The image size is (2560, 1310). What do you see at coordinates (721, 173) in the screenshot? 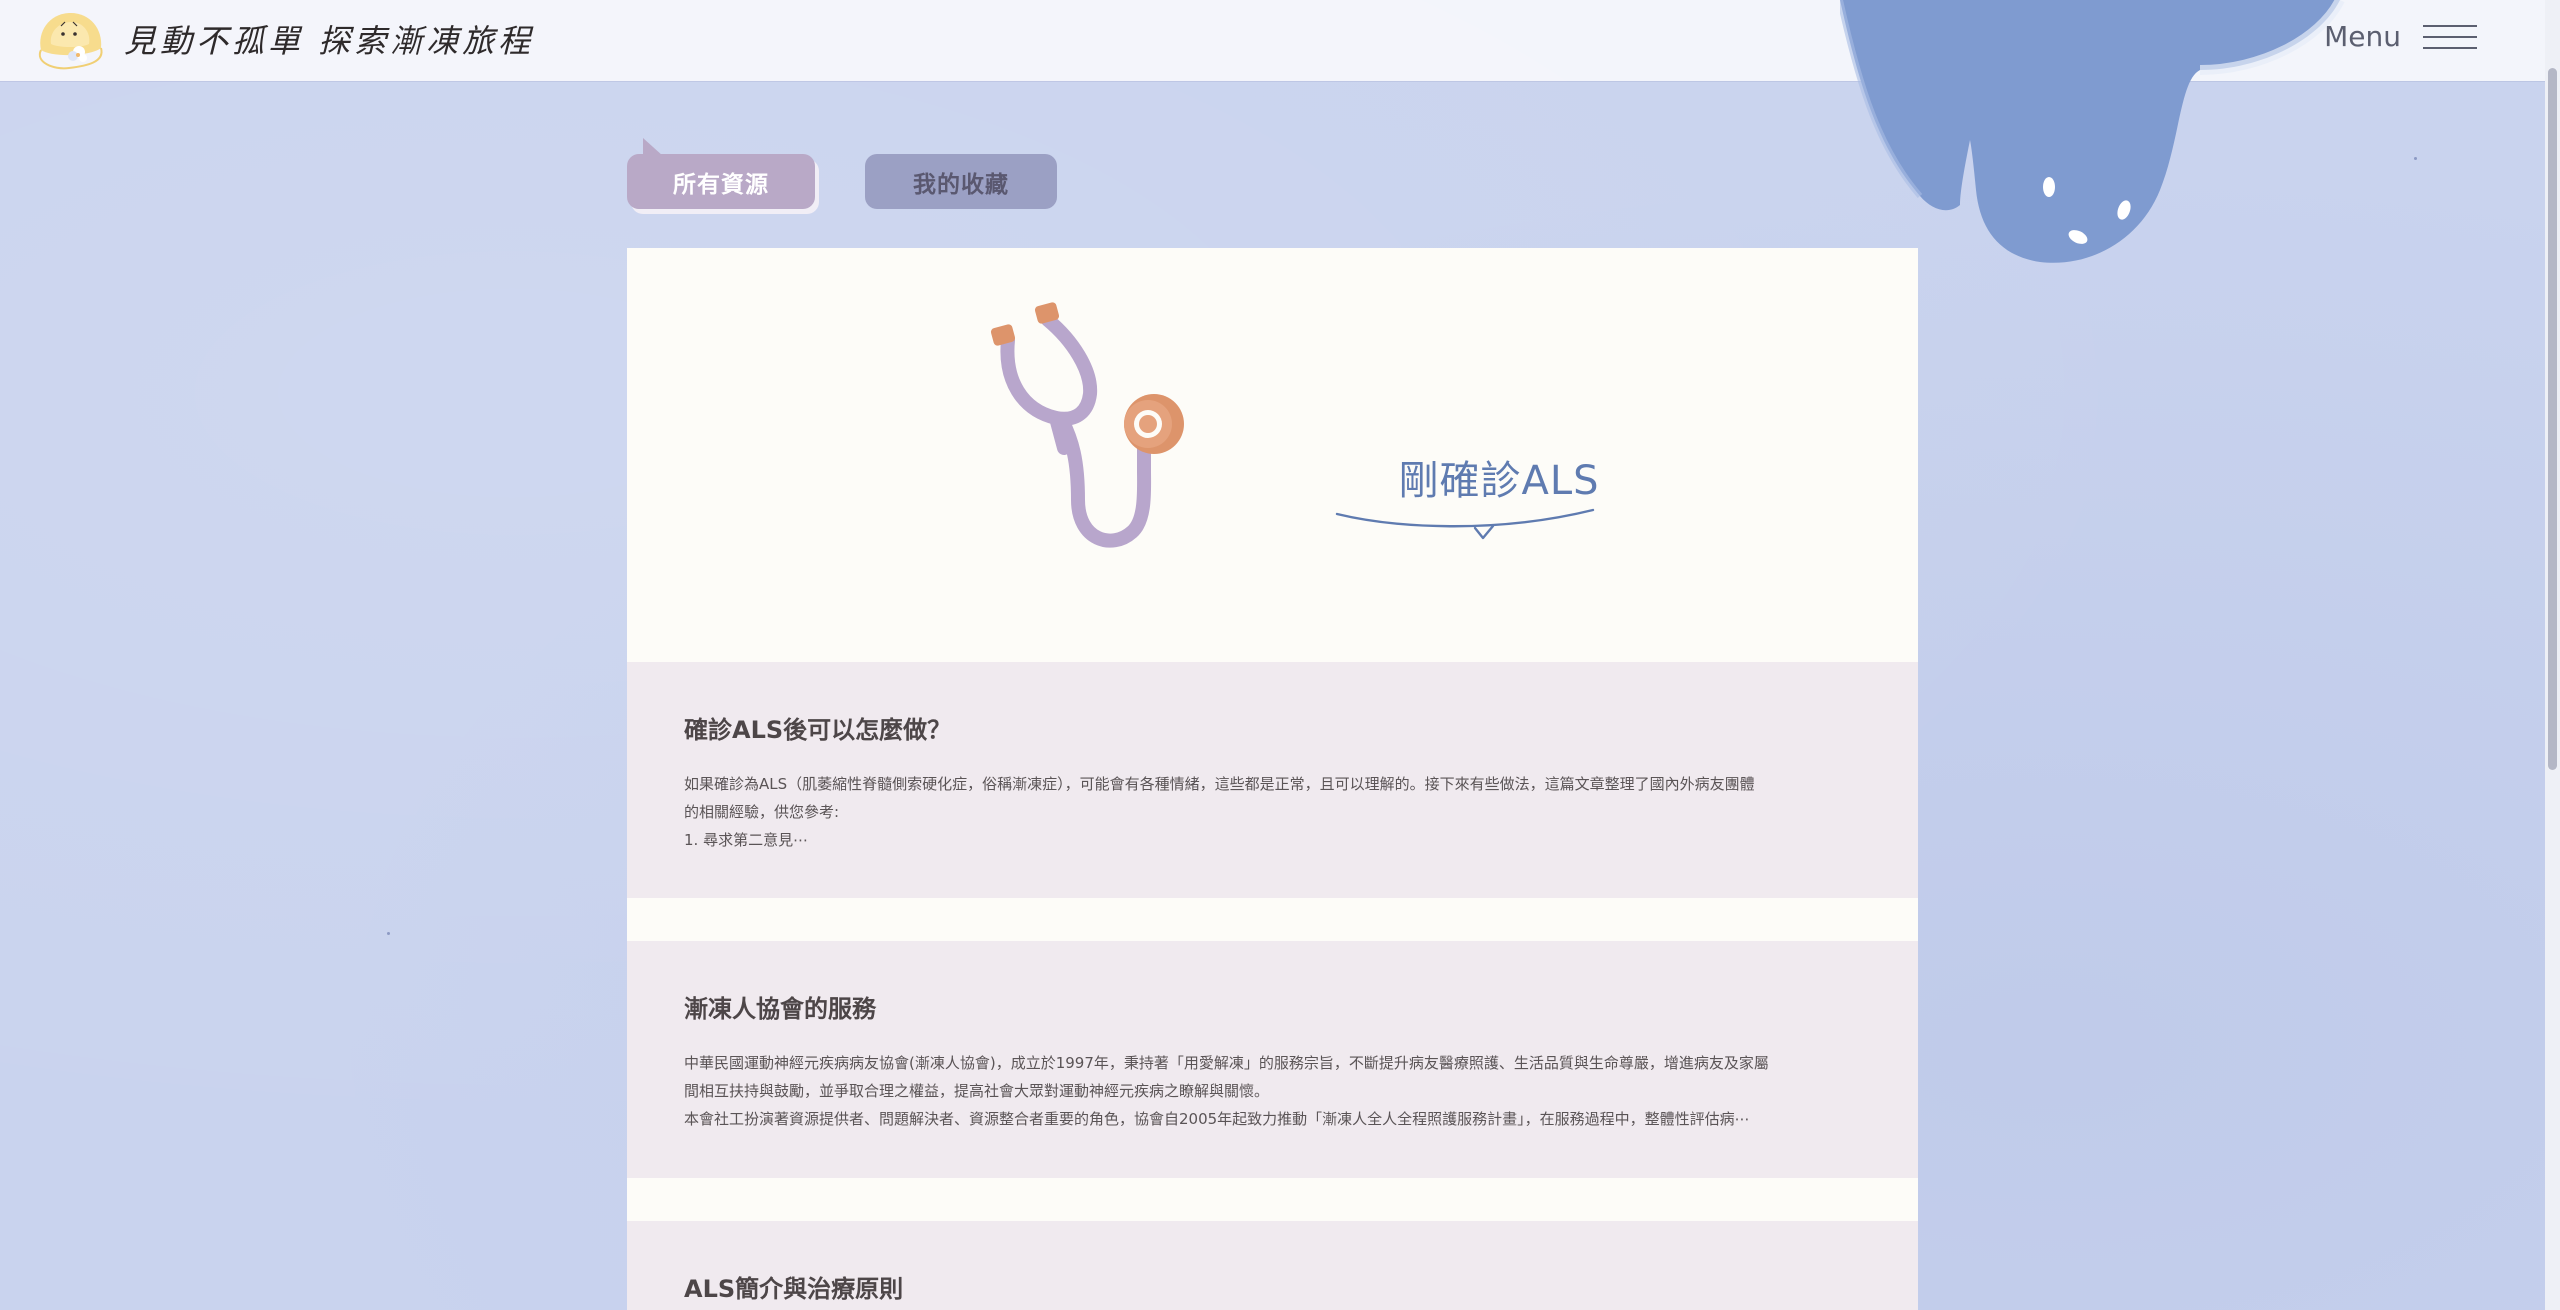
I see `tab-all-resources: 所有資源` at bounding box center [721, 173].